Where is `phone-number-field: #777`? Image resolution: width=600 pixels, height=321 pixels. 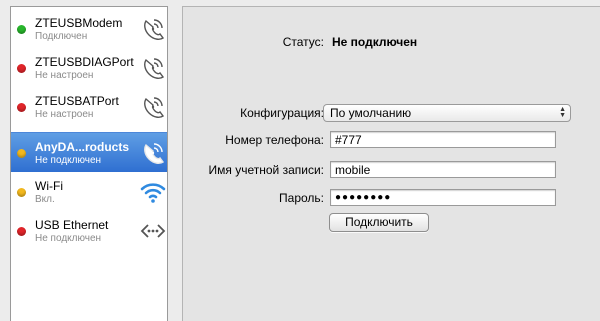
phone-number-field: #777 is located at coordinates (443, 139).